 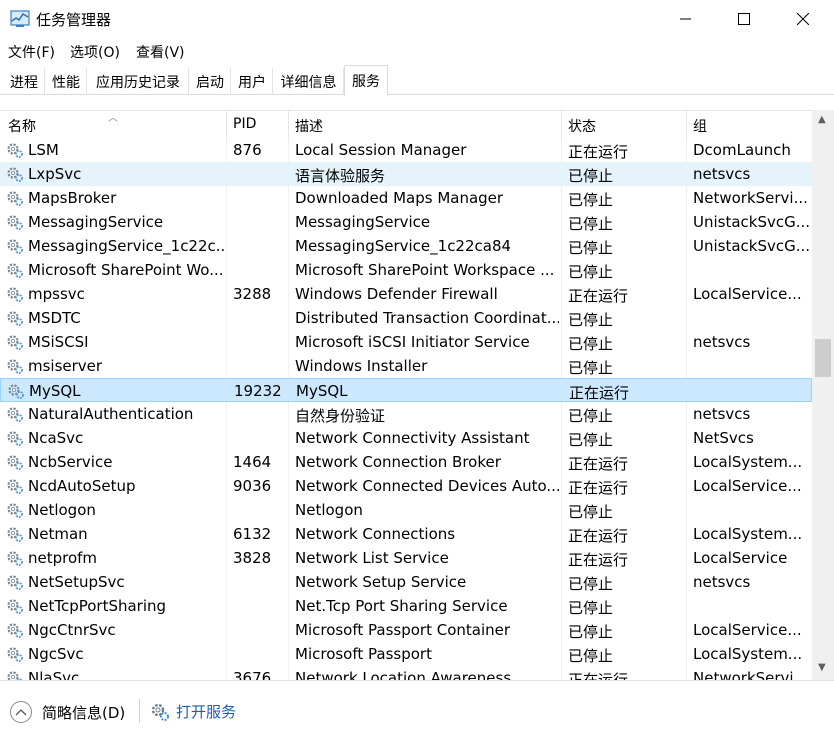 What do you see at coordinates (113, 118) in the screenshot?
I see `sort-ascending-icon: ︿` at bounding box center [113, 118].